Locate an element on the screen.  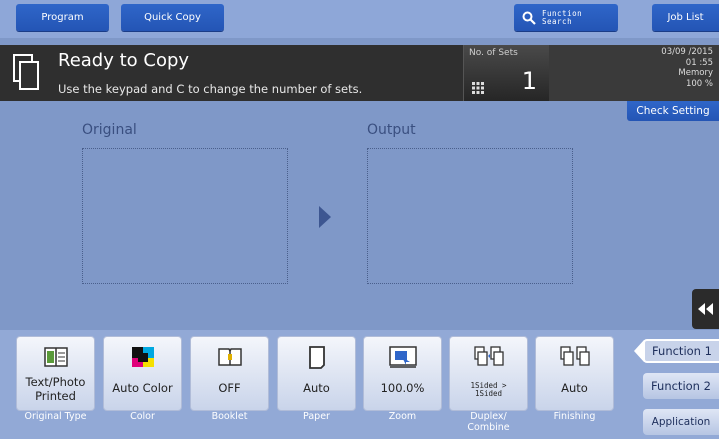
zoom-value: 100.0% is located at coordinates (402, 388).